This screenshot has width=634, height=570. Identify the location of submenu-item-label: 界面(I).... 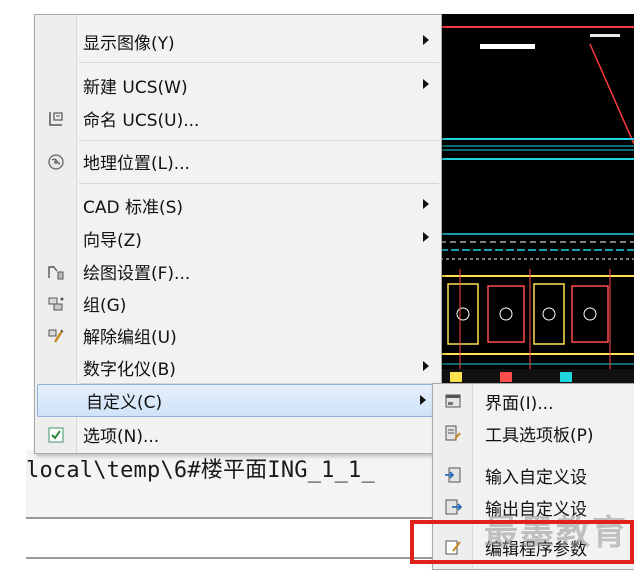
(519, 403).